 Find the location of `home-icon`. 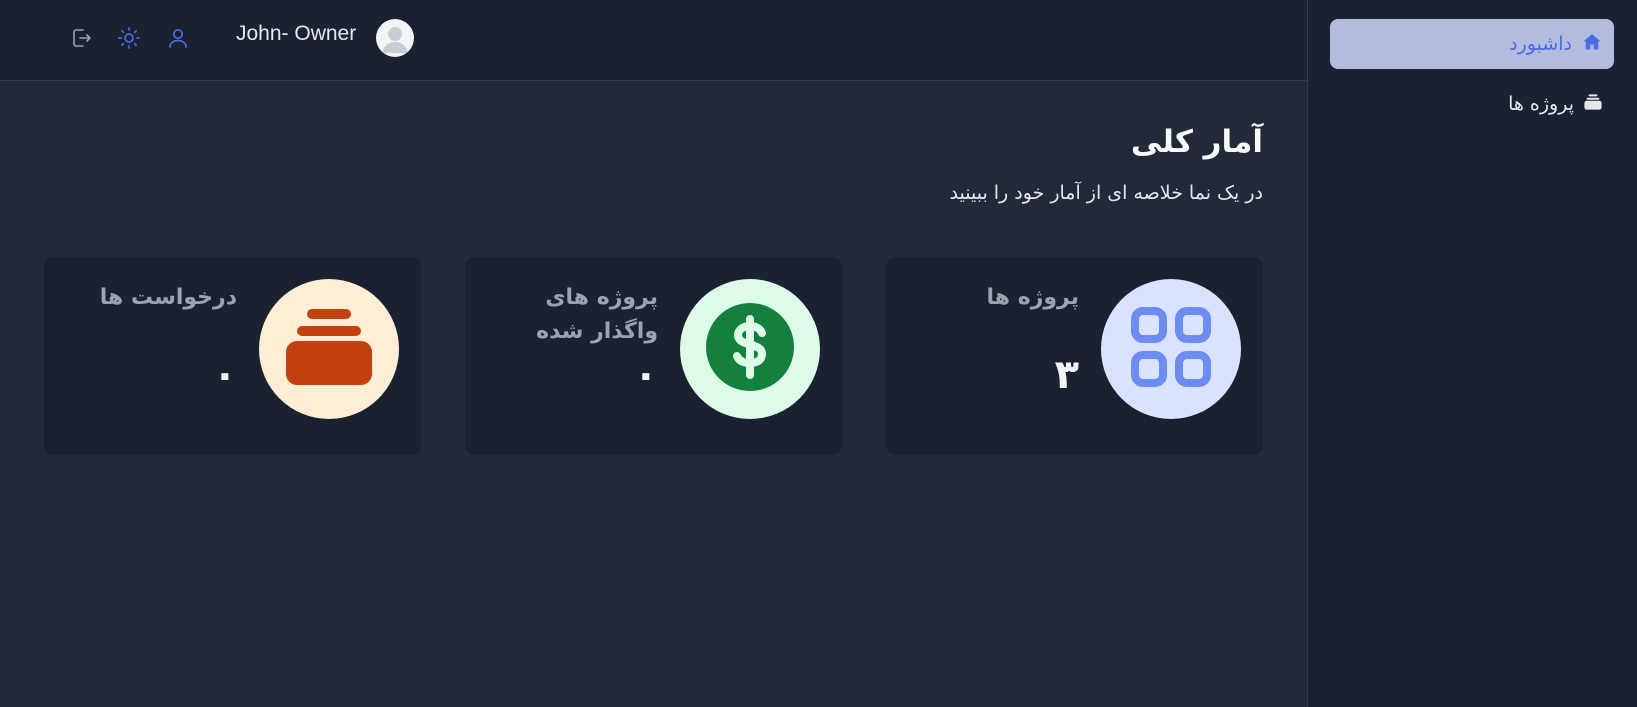

home-icon is located at coordinates (1592, 44).